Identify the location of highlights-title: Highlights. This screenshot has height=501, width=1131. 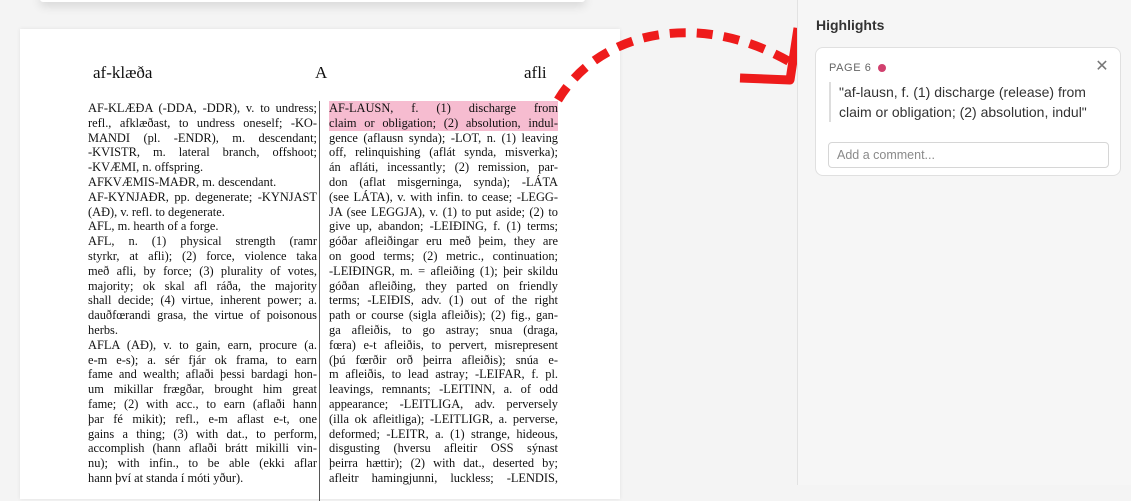
(850, 25).